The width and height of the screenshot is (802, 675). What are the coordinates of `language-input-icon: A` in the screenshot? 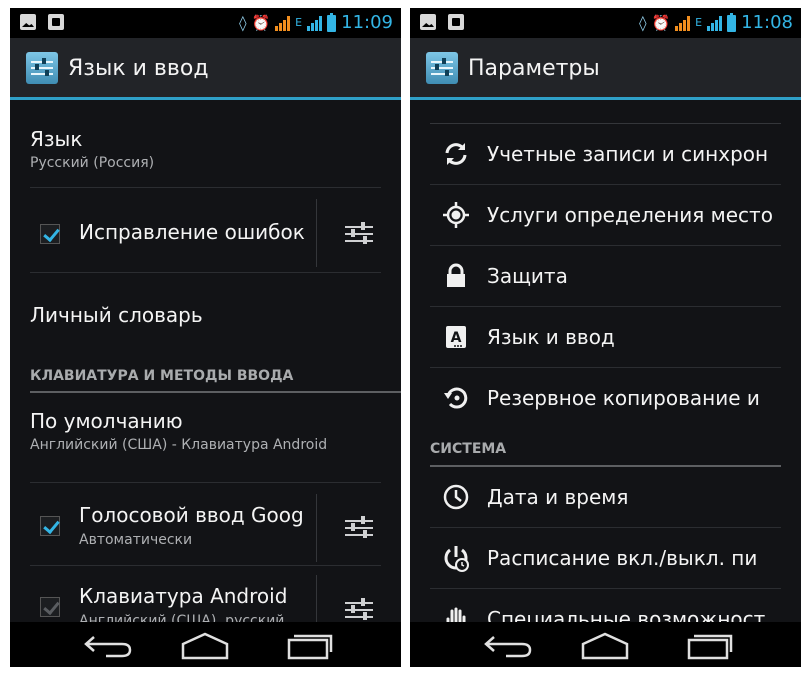 It's located at (456, 337).